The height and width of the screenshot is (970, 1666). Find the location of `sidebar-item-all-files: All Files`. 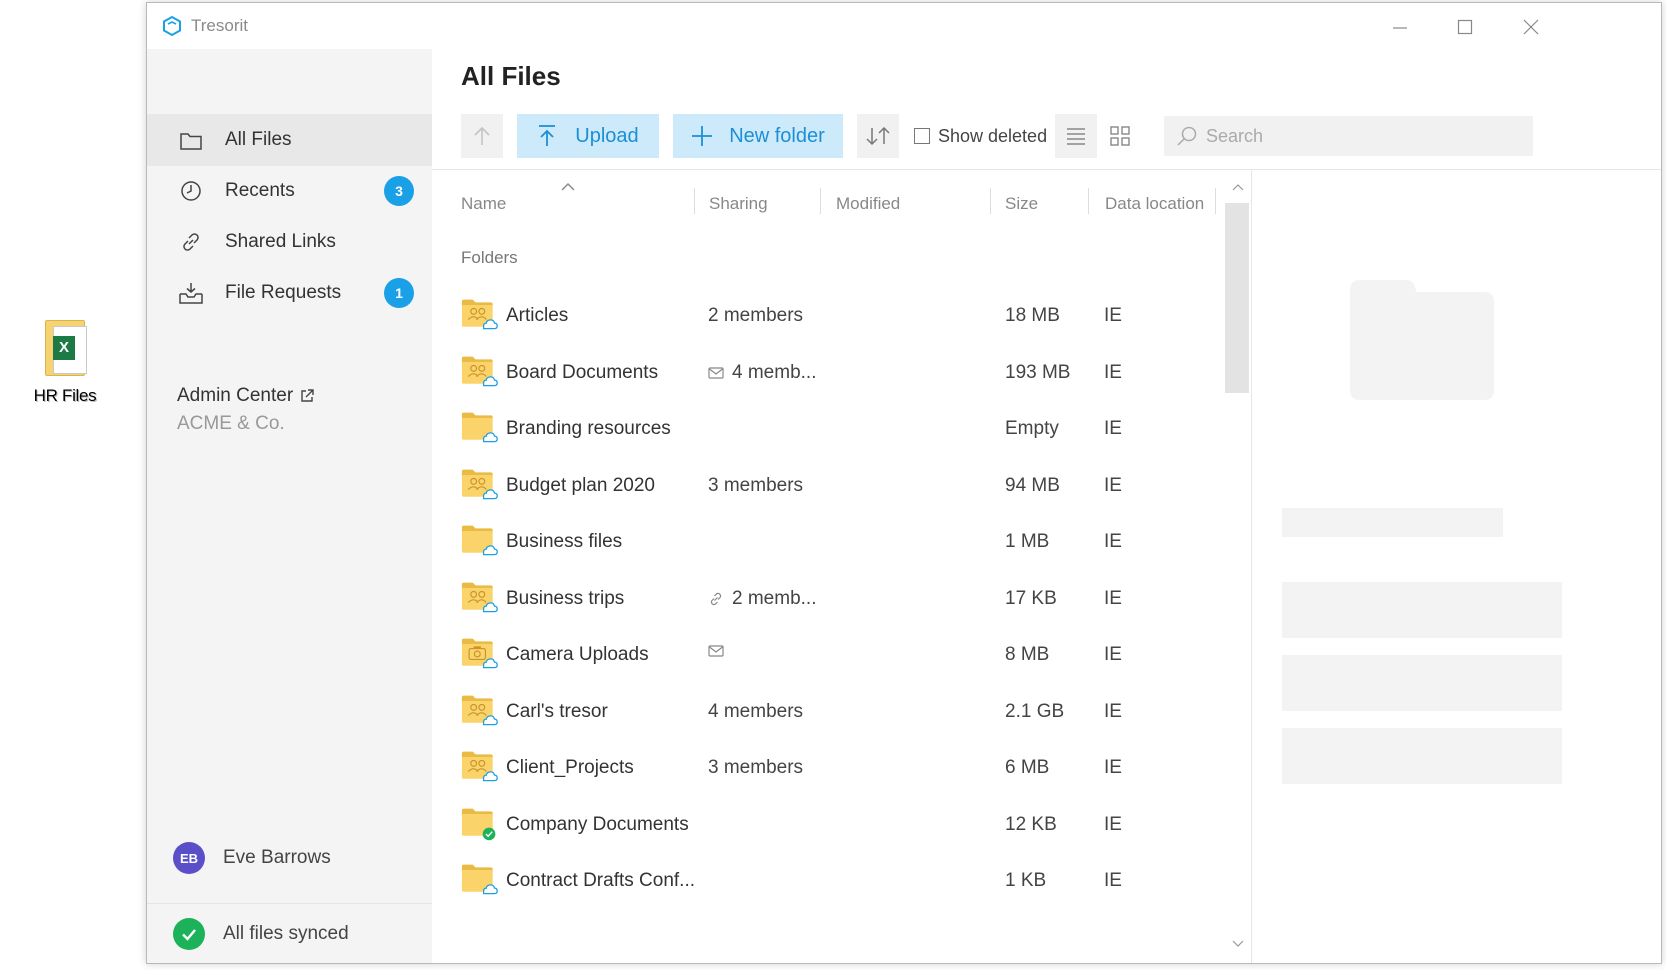

sidebar-item-all-files: All Files is located at coordinates (289, 140).